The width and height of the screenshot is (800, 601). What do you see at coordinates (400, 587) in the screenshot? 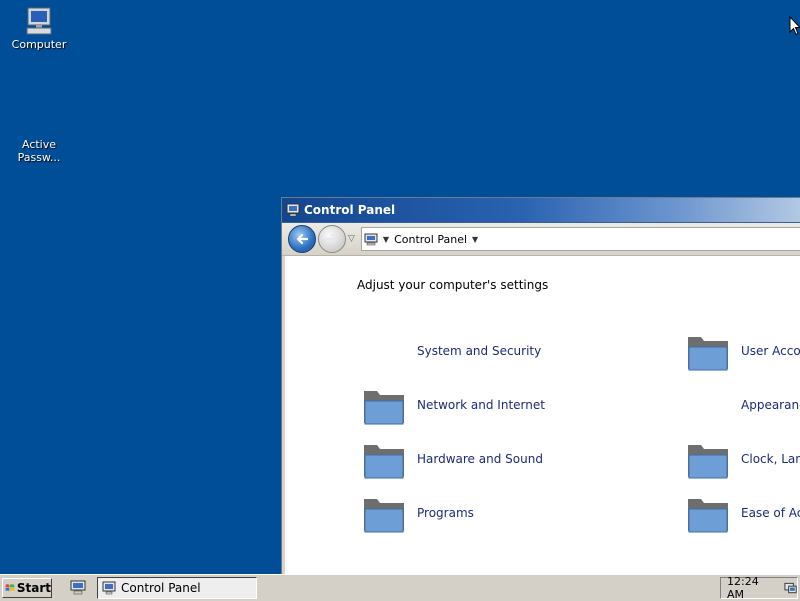
I see `taskbar: Start Control Panel 12:24 AM` at bounding box center [400, 587].